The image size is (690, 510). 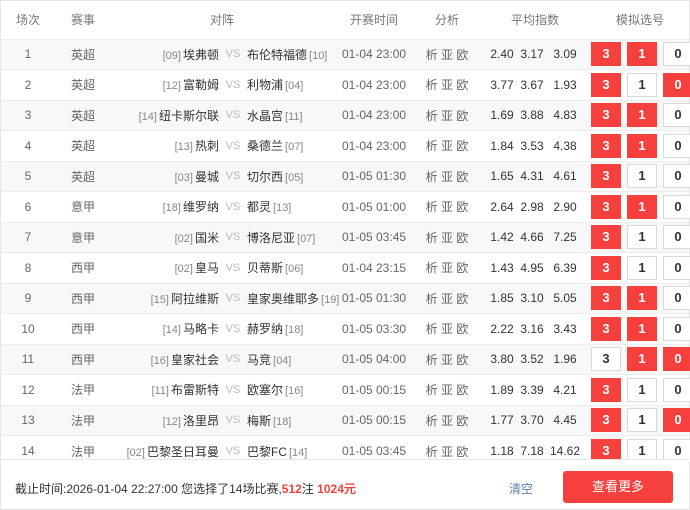 What do you see at coordinates (166, 237) in the screenshot?
I see `home-team: [02] 国米` at bounding box center [166, 237].